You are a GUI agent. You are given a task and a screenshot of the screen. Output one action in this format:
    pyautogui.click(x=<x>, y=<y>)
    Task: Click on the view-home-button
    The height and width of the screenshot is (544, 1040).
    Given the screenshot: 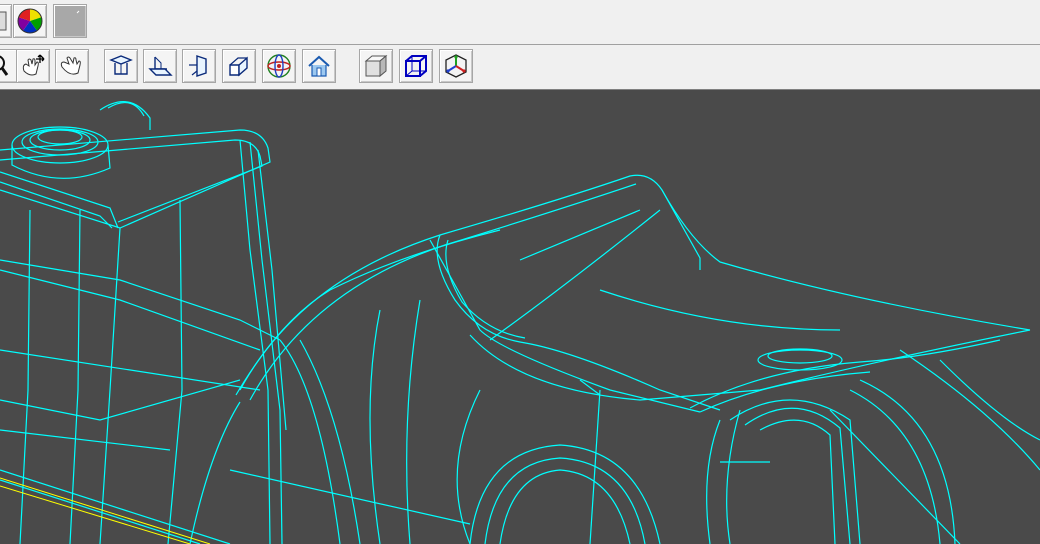 What is the action you would take?
    pyautogui.click(x=319, y=66)
    